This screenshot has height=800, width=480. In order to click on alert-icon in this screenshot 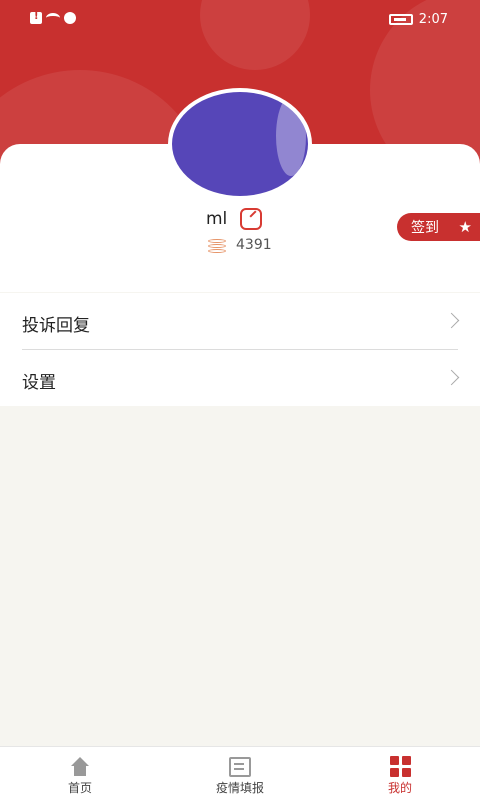, I will do `click(36, 17)`.